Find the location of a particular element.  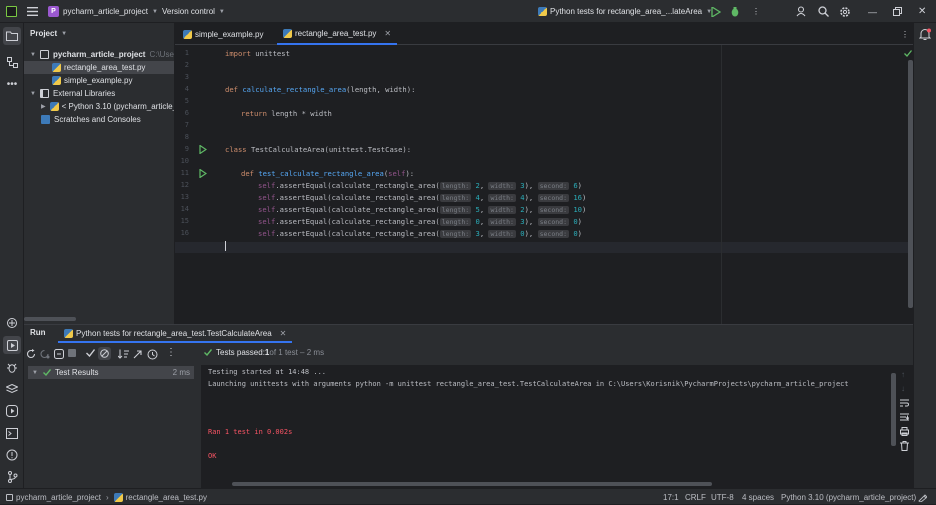

search-icon is located at coordinates (823, 11).